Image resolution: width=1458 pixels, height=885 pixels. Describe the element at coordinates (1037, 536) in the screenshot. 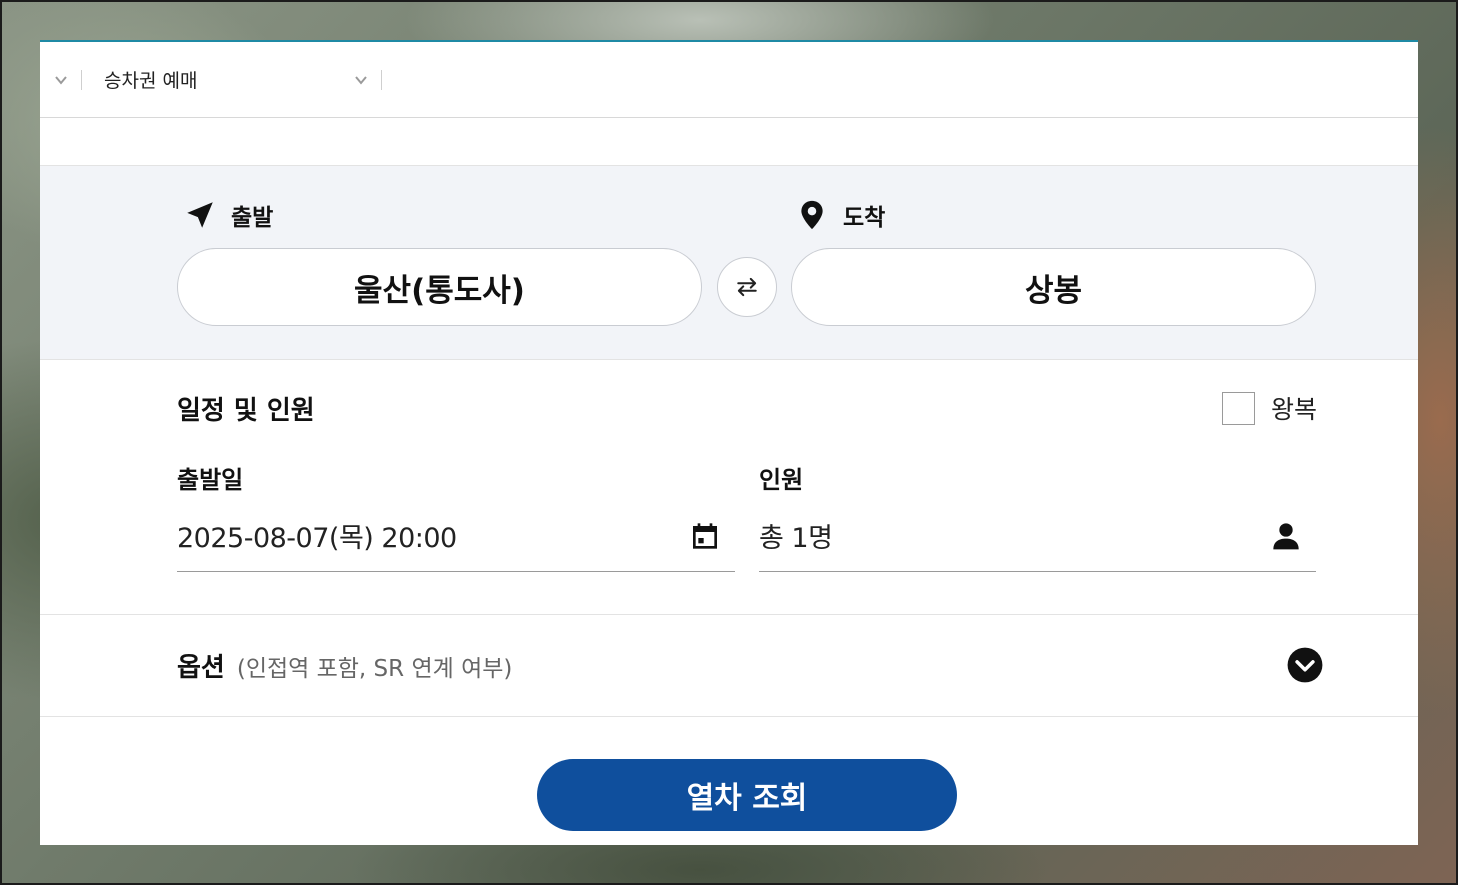

I see `passengers-field: 총 1명` at that location.